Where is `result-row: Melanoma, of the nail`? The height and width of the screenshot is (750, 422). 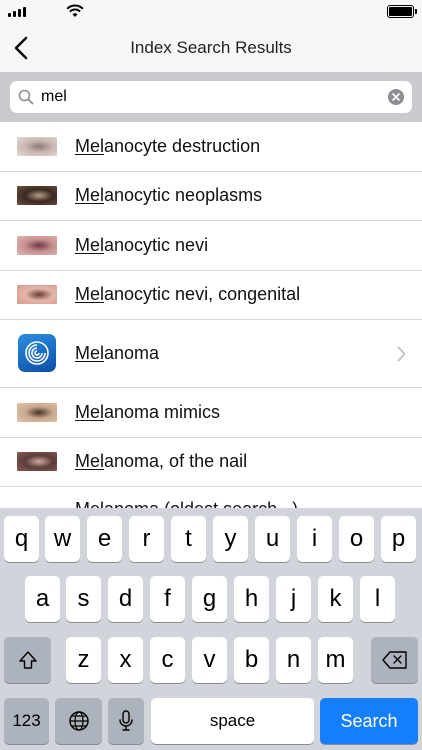
result-row: Melanoma, of the nail is located at coordinates (211, 462).